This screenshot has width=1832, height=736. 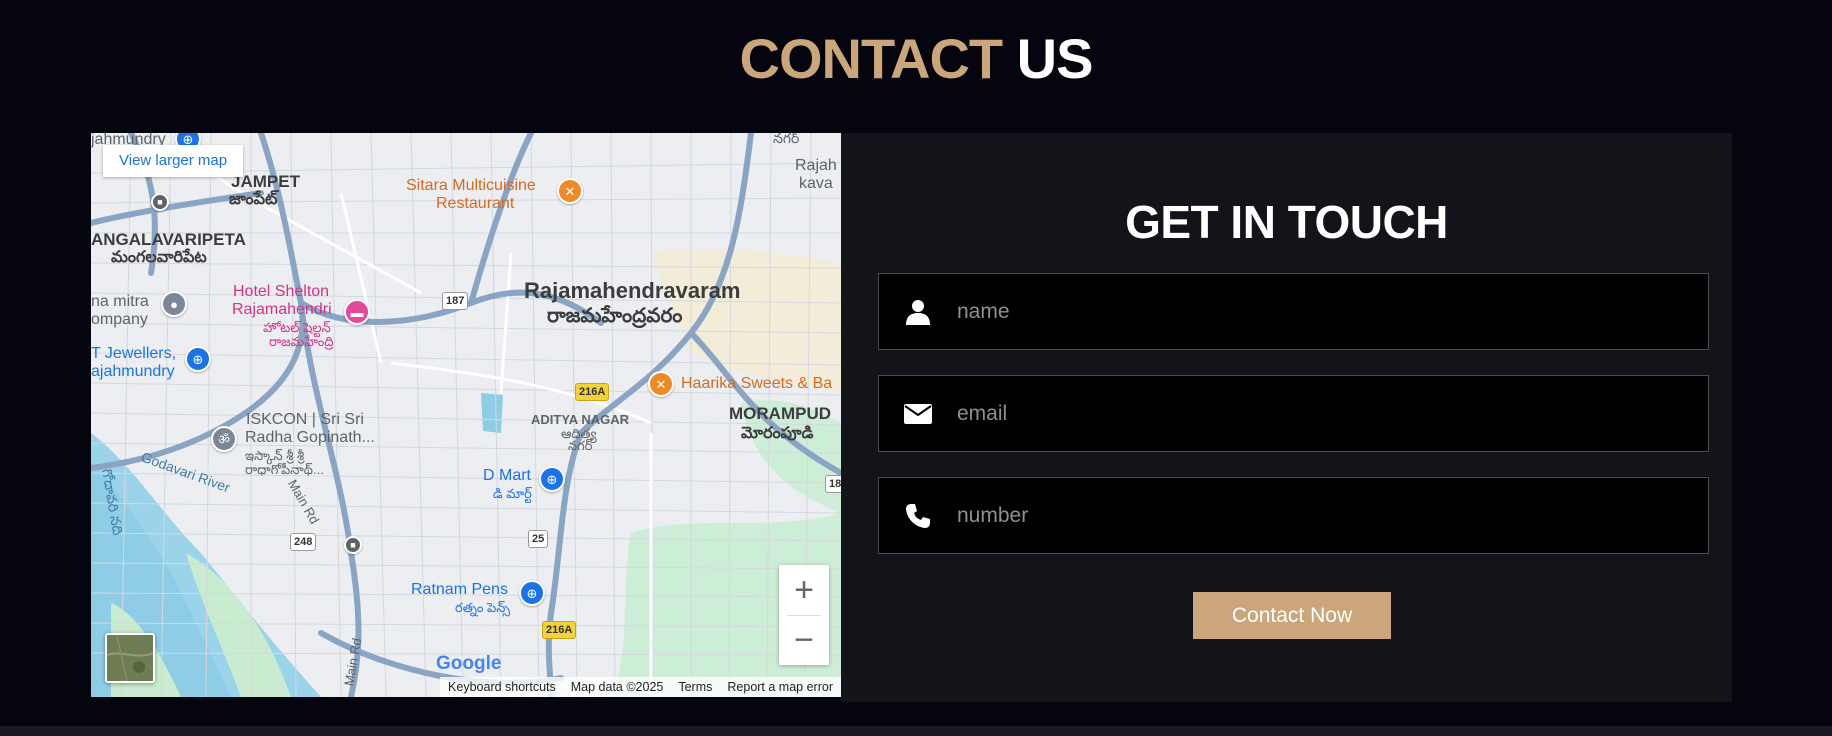 What do you see at coordinates (469, 663) in the screenshot?
I see `google-logo: Google` at bounding box center [469, 663].